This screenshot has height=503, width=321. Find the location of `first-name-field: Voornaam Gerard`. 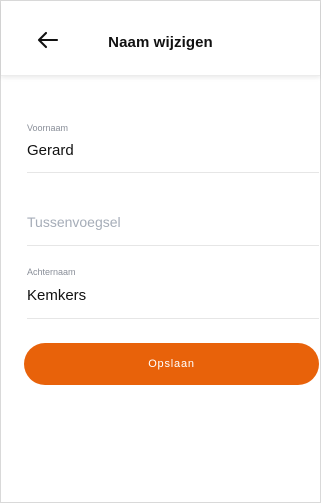

first-name-field: Voornaam Gerard is located at coordinates (173, 146).